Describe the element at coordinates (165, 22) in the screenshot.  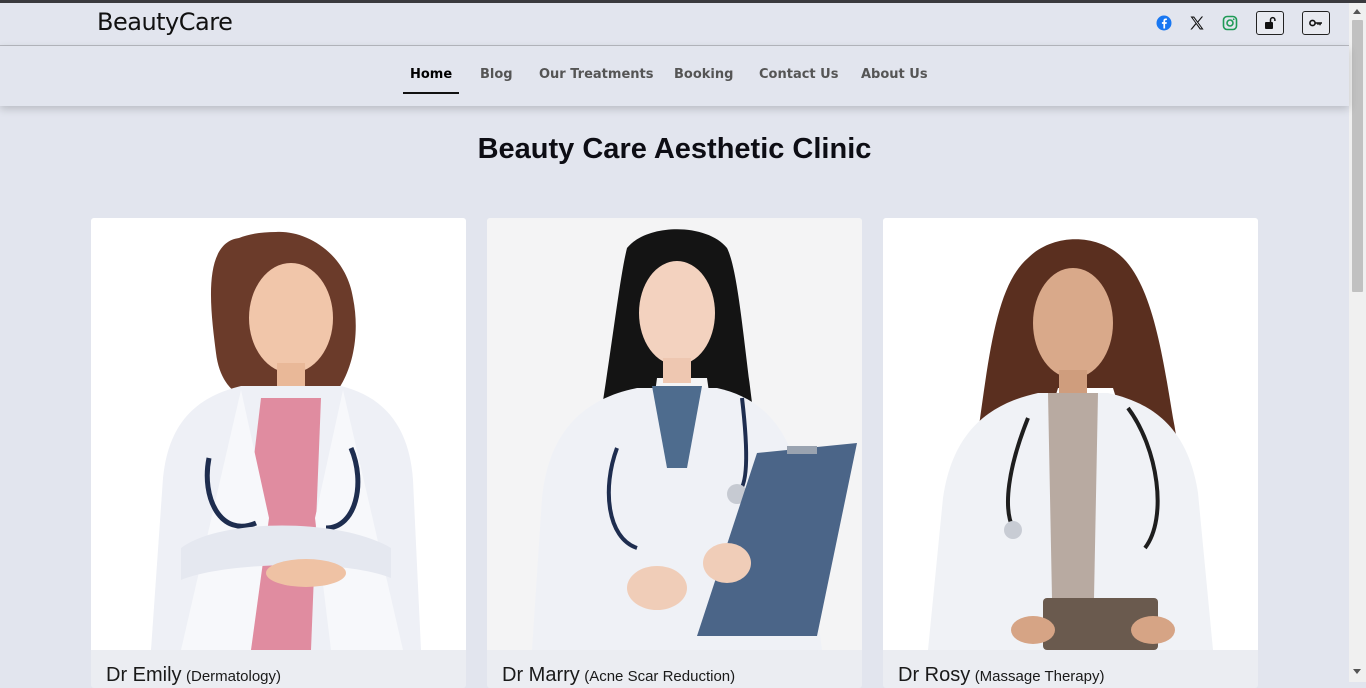
I see `brand-logo: BeautyCare` at that location.